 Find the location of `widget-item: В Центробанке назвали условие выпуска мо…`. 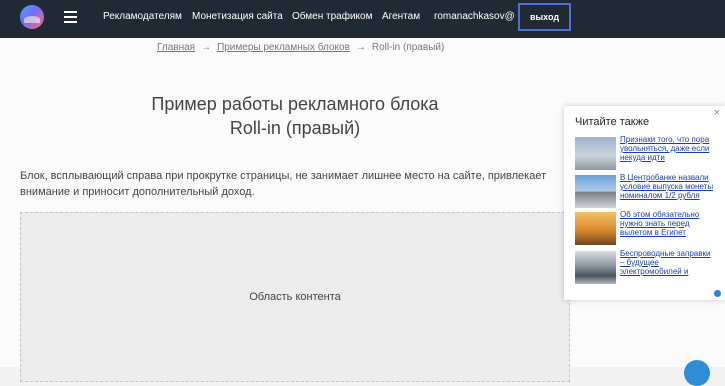

widget-item: В Центробанке назвали условие выпуска мо… is located at coordinates (647, 191).